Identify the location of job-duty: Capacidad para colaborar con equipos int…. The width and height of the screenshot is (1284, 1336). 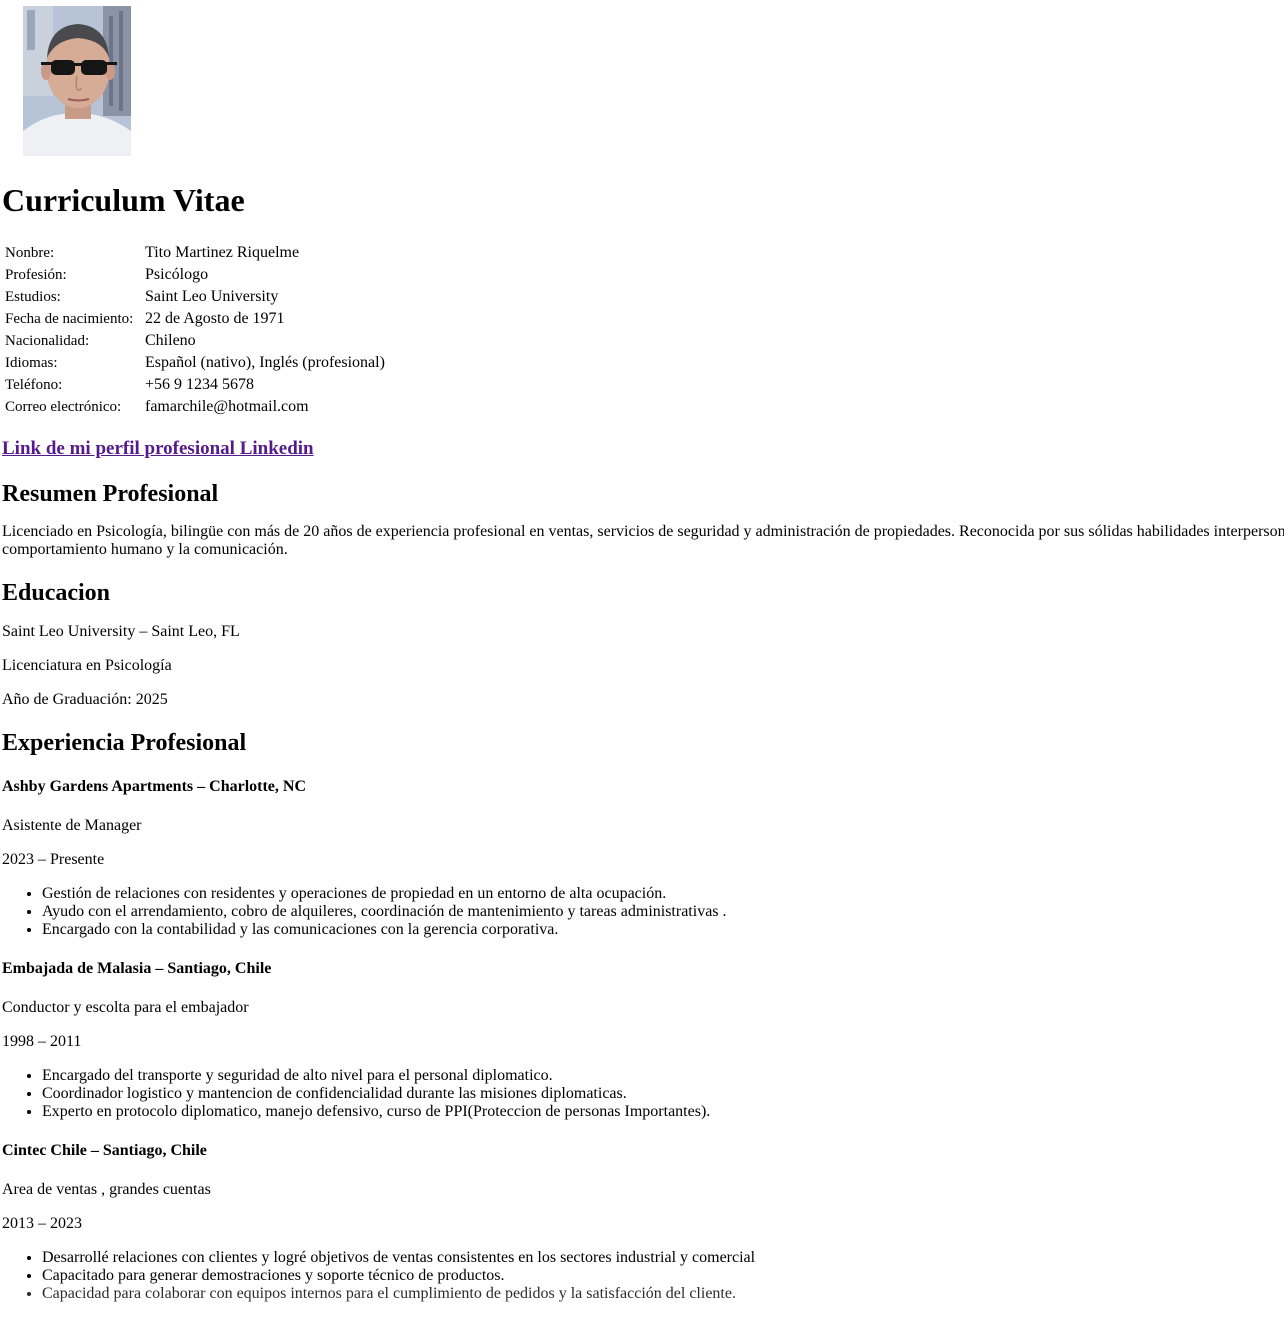
(663, 1294).